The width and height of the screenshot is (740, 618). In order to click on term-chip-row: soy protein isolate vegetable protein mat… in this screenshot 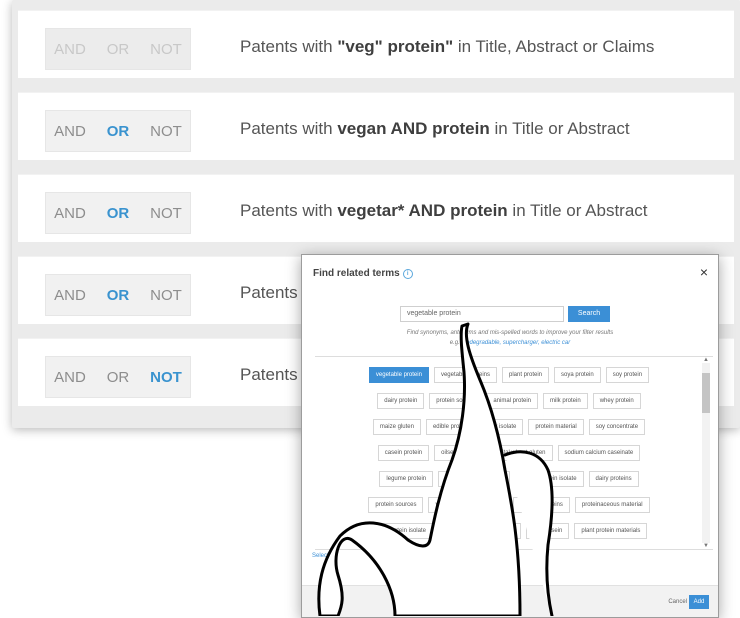, I will do `click(509, 531)`.